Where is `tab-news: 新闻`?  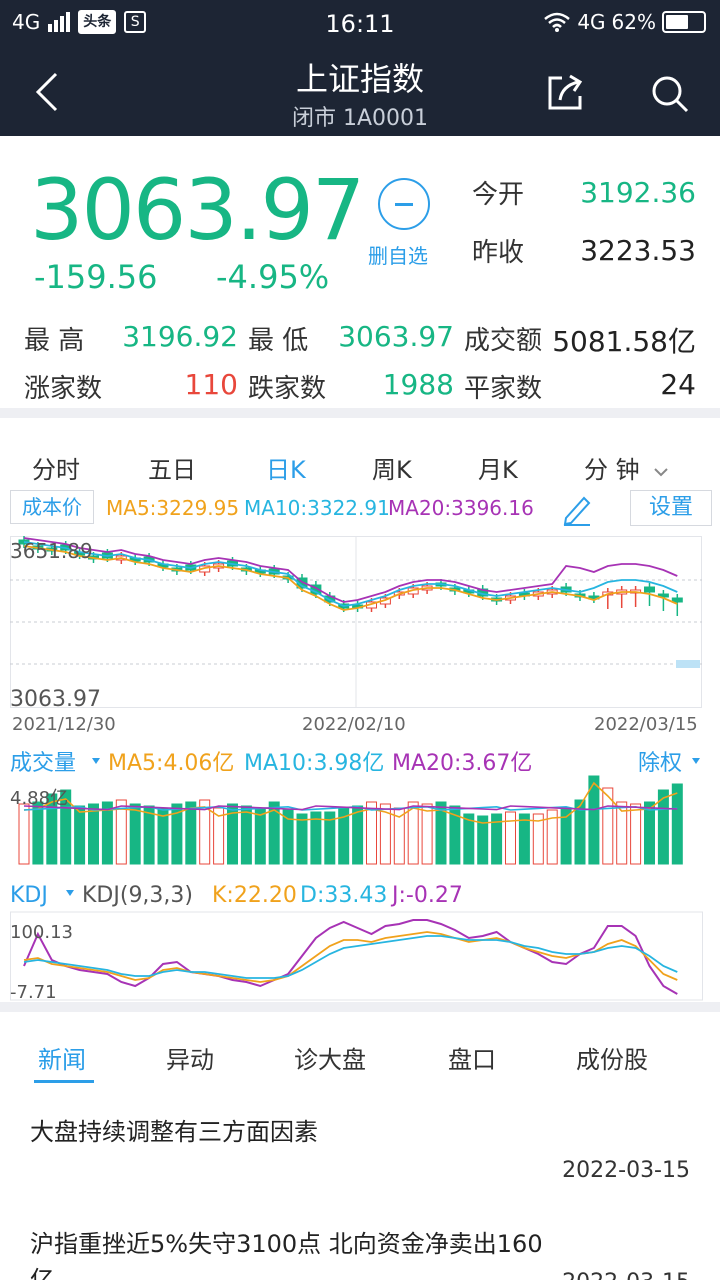
tab-news: 新闻 is located at coordinates (62, 1057).